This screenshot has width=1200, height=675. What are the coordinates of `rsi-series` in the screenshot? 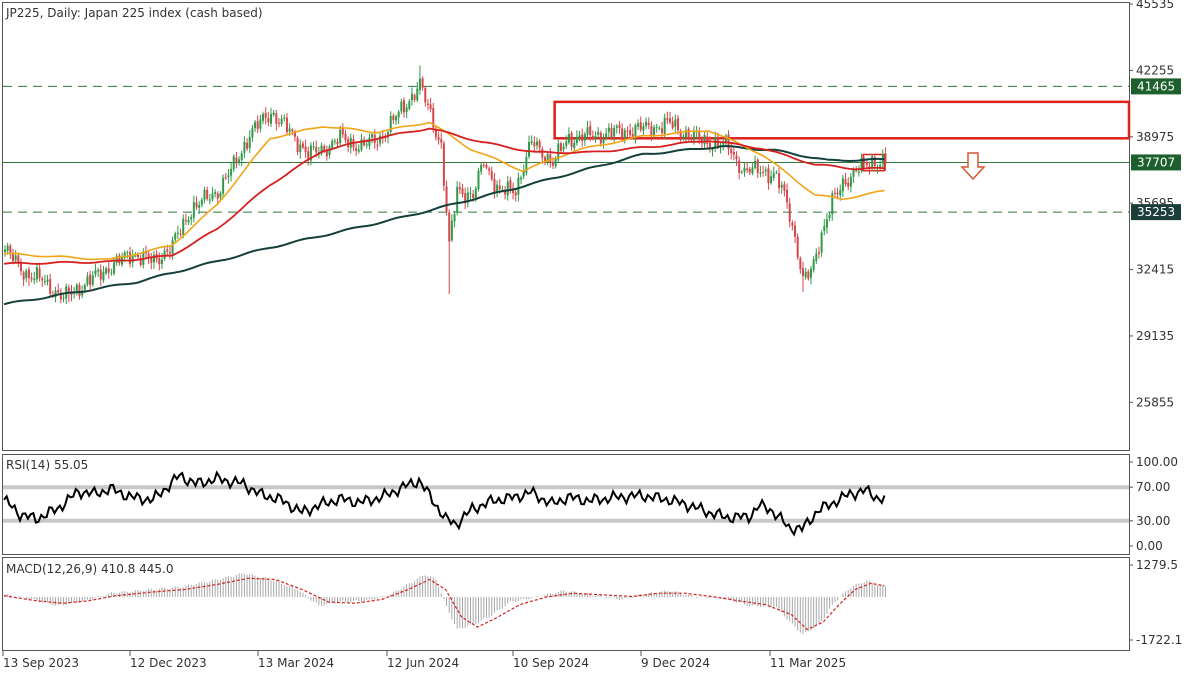 It's located at (444, 503).